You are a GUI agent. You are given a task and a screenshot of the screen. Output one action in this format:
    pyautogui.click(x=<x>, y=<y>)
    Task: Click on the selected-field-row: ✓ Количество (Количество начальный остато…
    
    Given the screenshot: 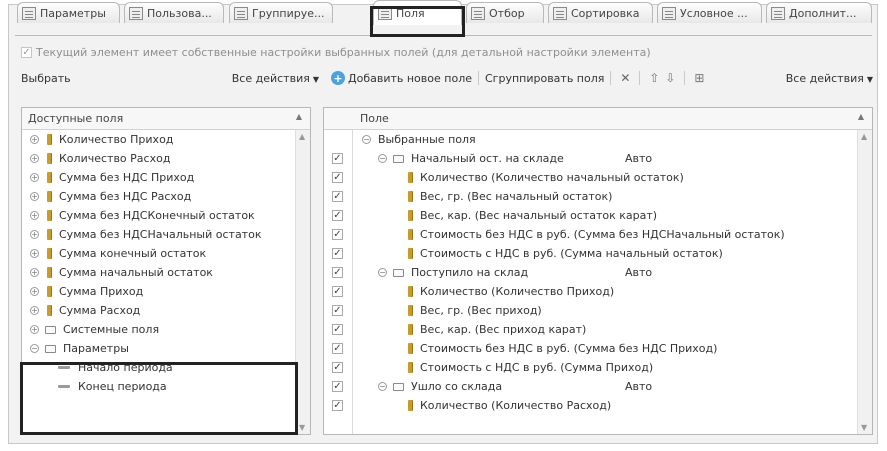 What is the action you would take?
    pyautogui.click(x=590, y=177)
    